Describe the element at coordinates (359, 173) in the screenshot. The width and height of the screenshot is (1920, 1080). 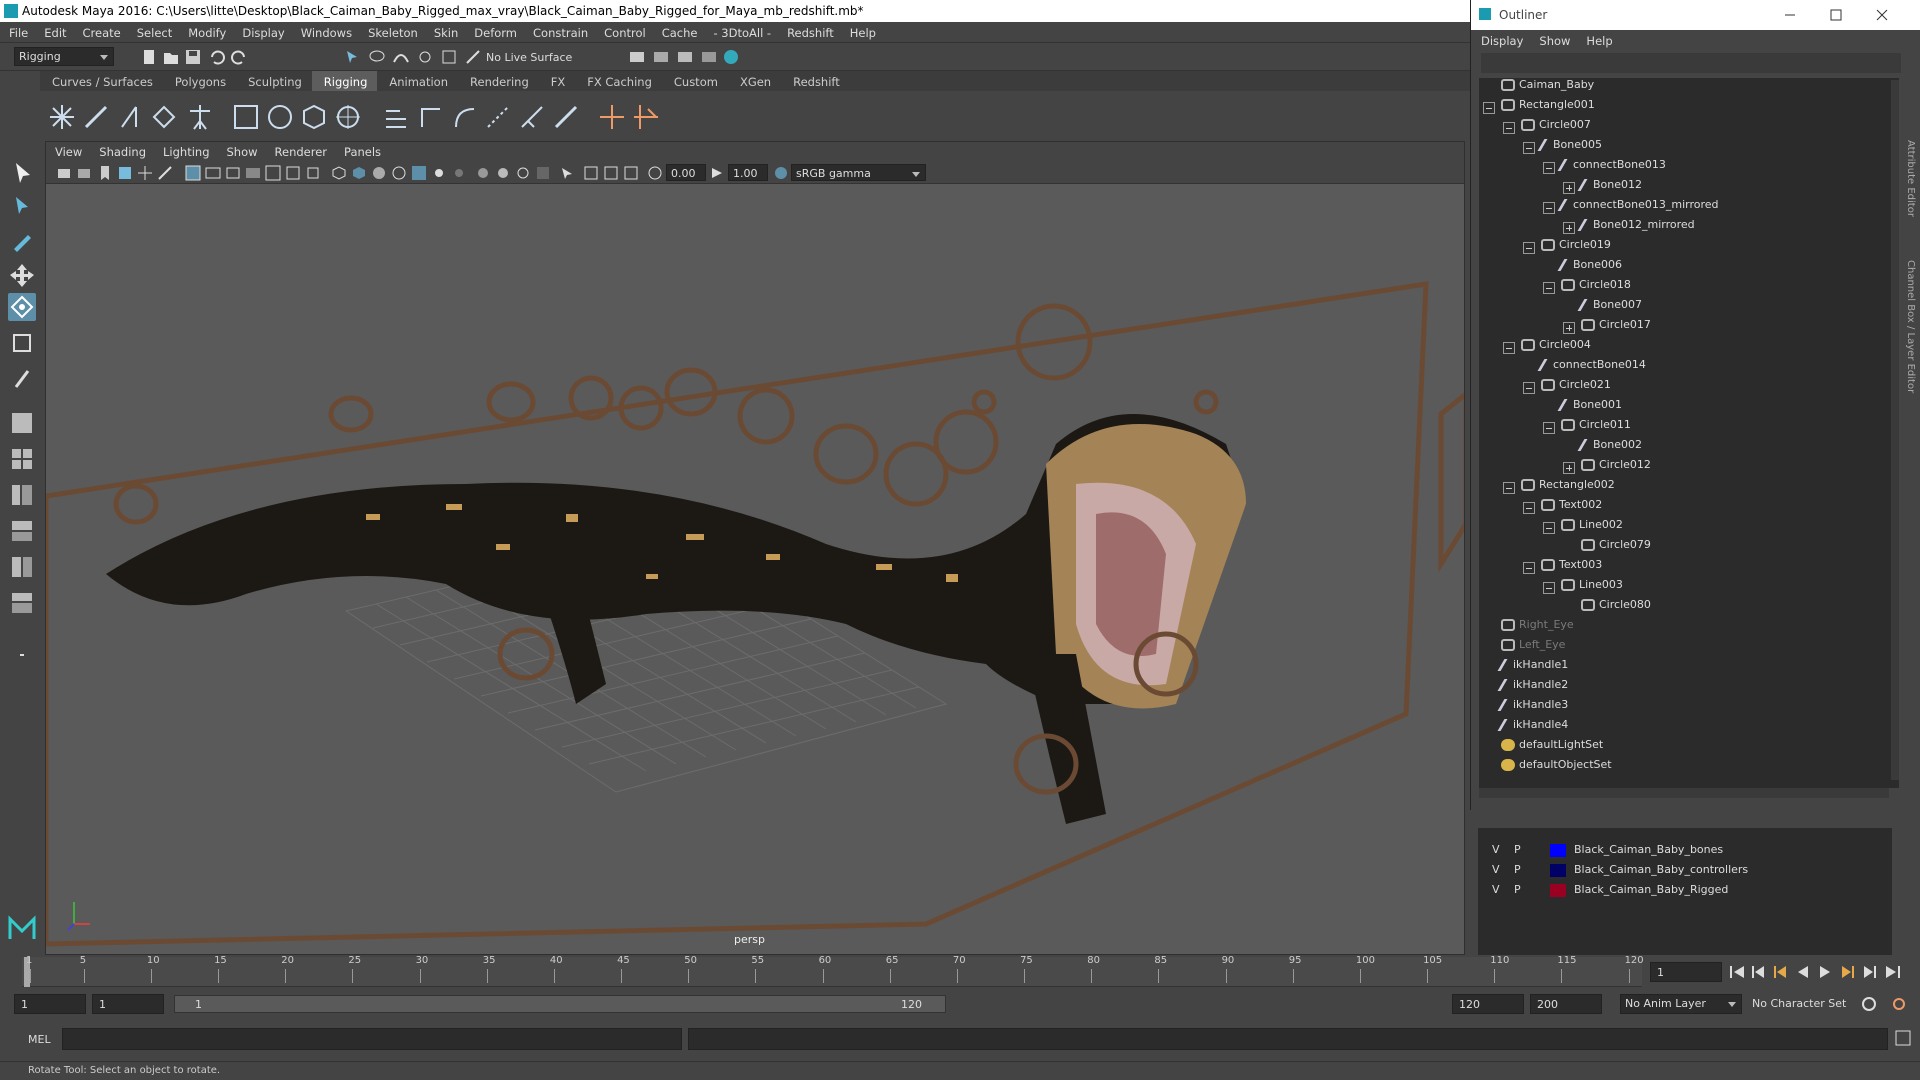
I see `smooth-shade-icon` at that location.